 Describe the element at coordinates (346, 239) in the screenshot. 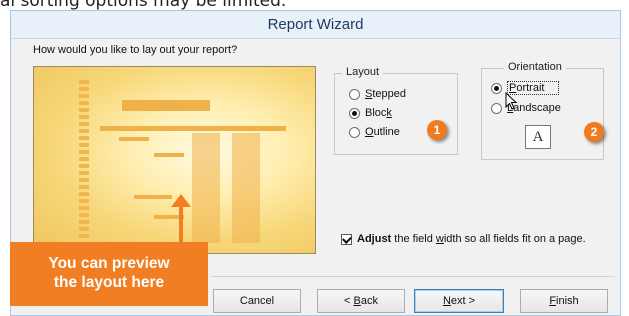

I see `checkbox-checked` at that location.